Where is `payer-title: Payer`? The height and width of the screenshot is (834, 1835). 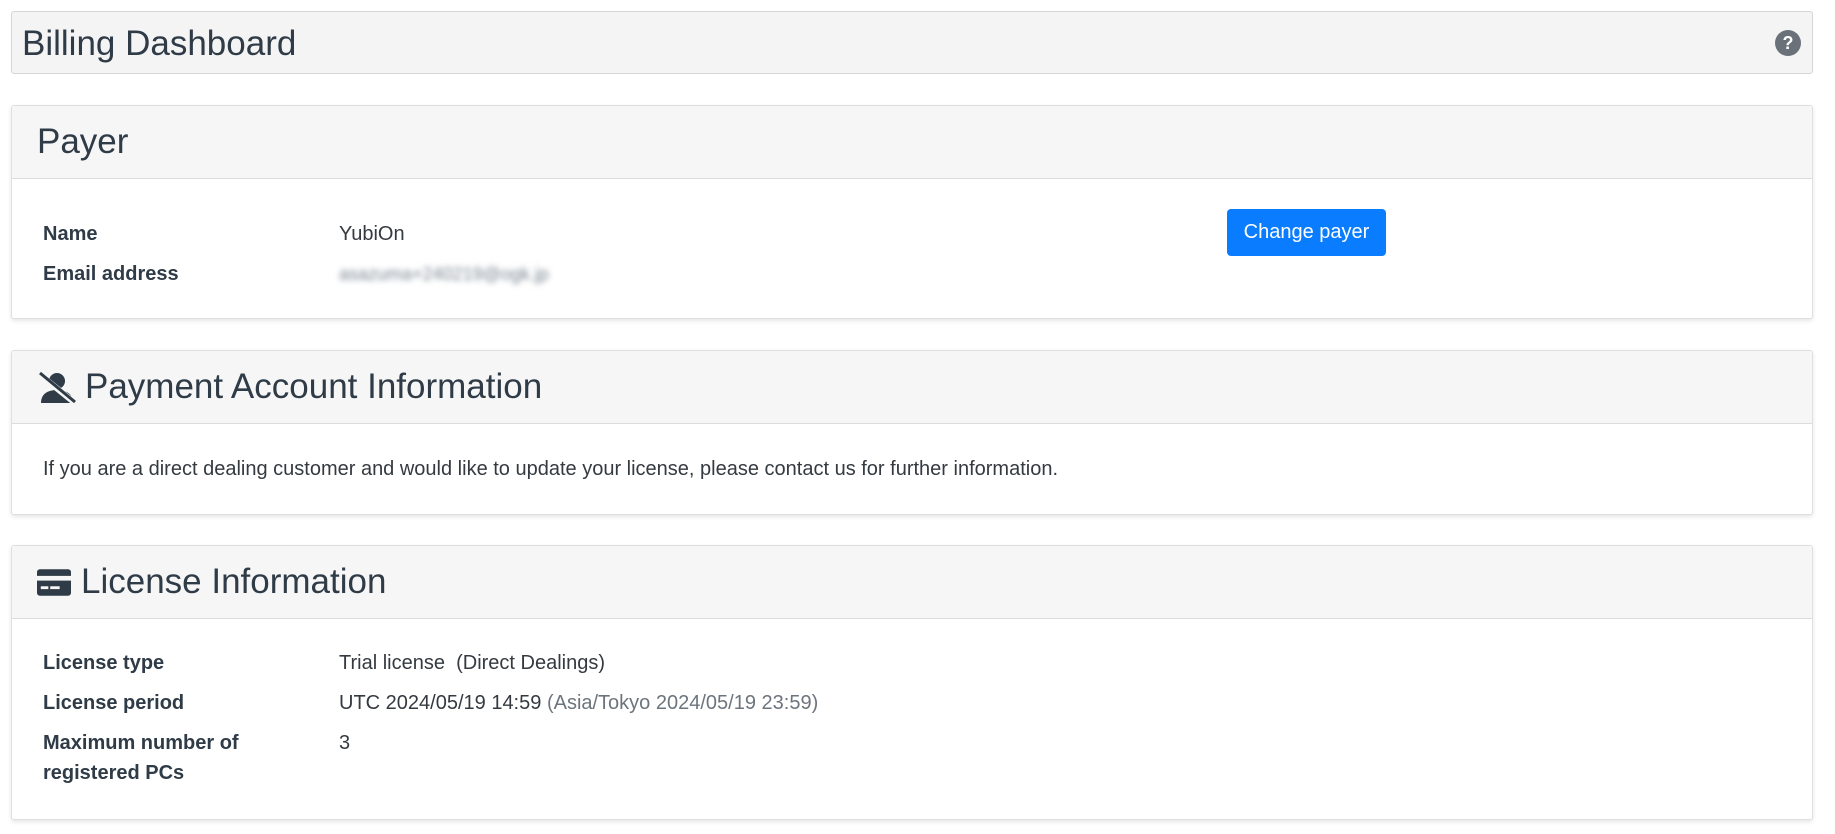
payer-title: Payer is located at coordinates (83, 141).